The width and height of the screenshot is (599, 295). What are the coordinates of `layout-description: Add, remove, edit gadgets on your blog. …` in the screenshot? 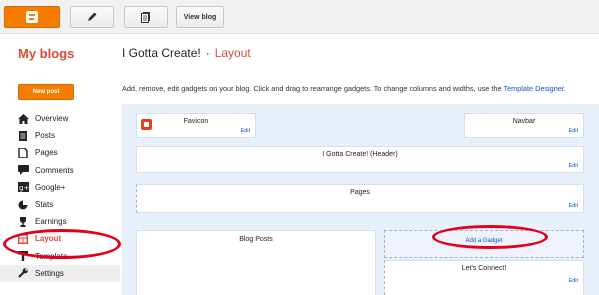 It's located at (344, 88).